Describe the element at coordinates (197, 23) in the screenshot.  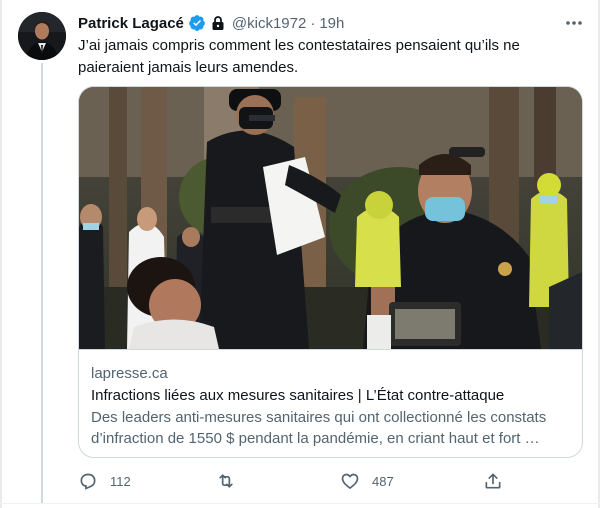
I see `verified-badge-icon` at that location.